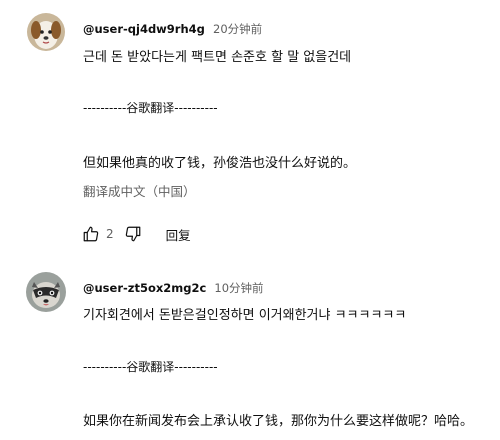 Image resolution: width=500 pixels, height=440 pixels. What do you see at coordinates (178, 234) in the screenshot?
I see `reply-button: 回复` at bounding box center [178, 234].